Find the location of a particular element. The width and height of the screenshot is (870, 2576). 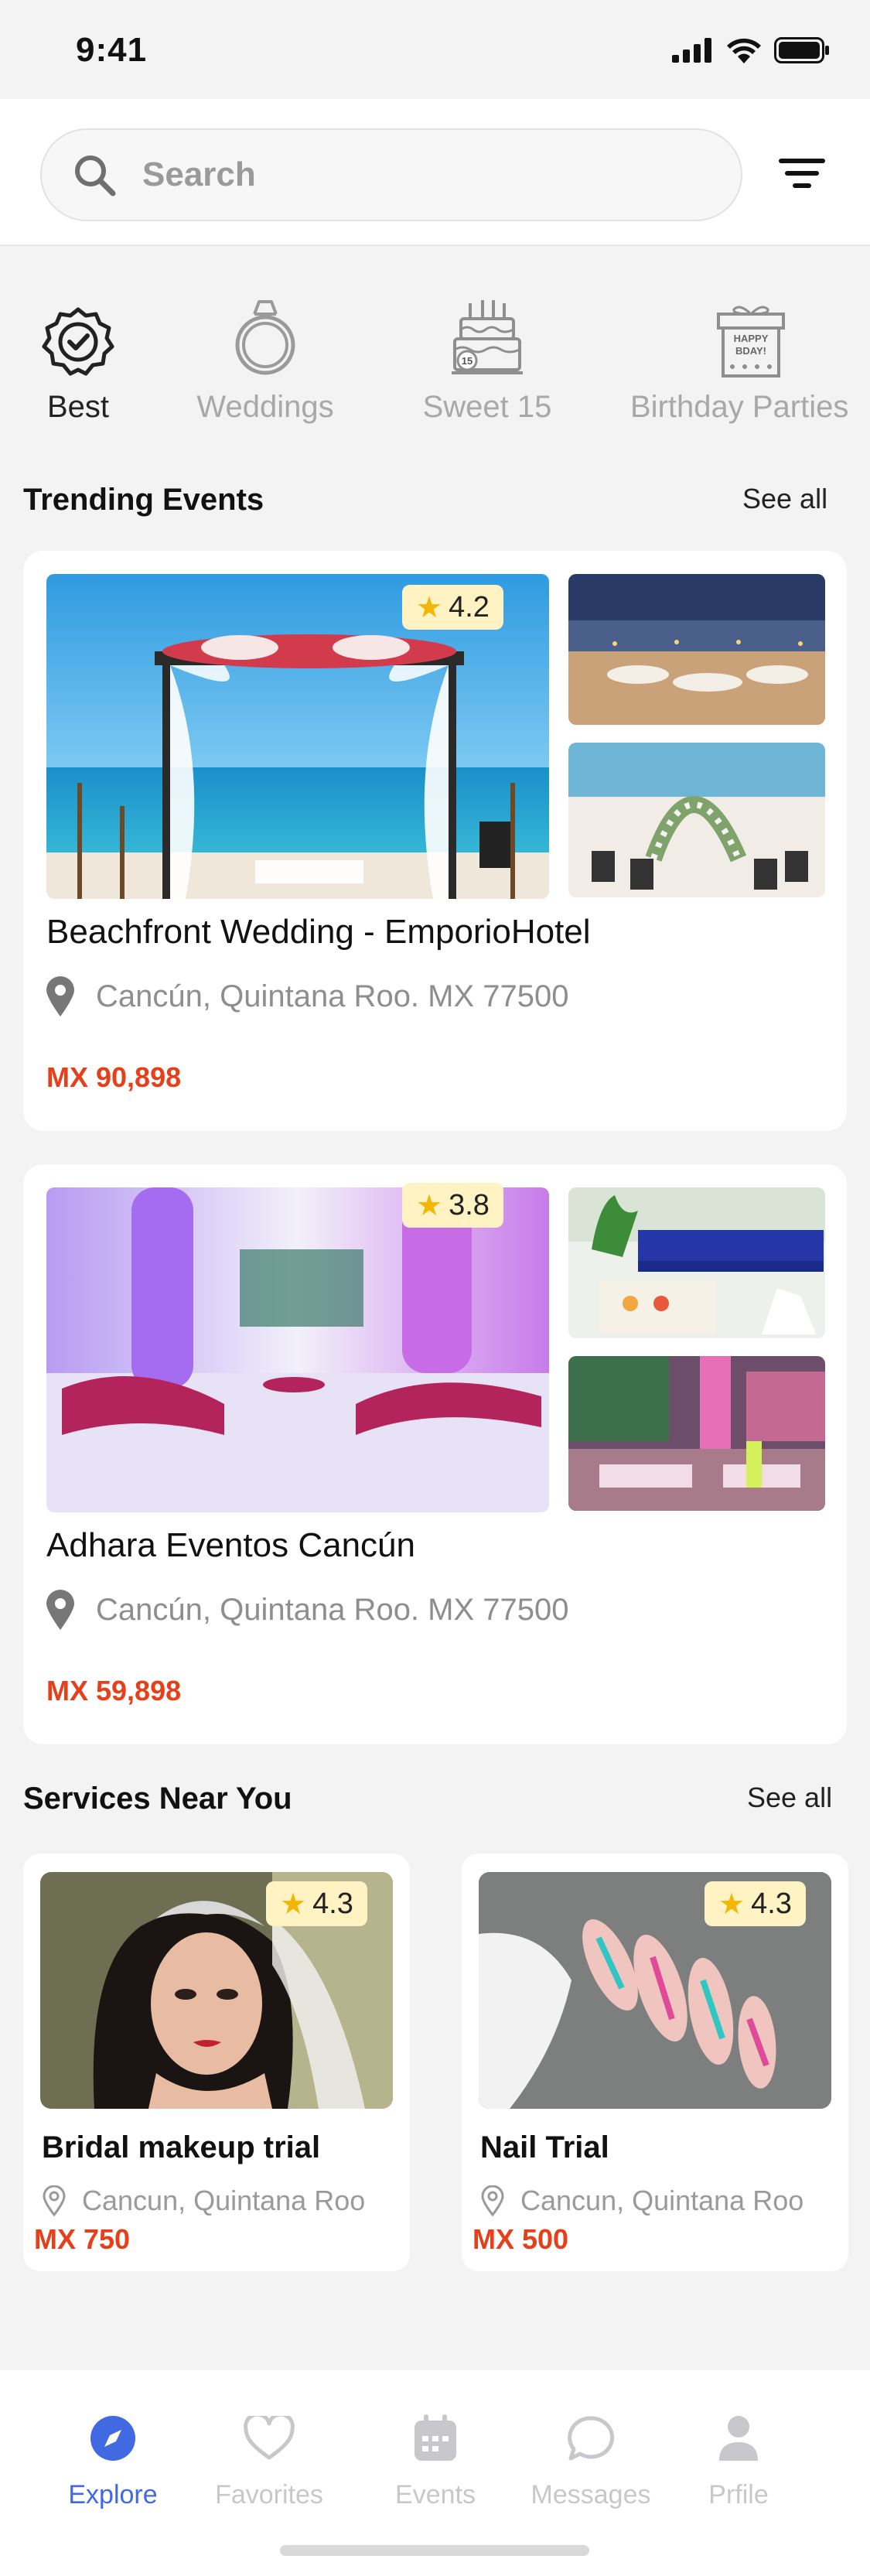

event-title: Adhara Eventos Cancún is located at coordinates (230, 1545).